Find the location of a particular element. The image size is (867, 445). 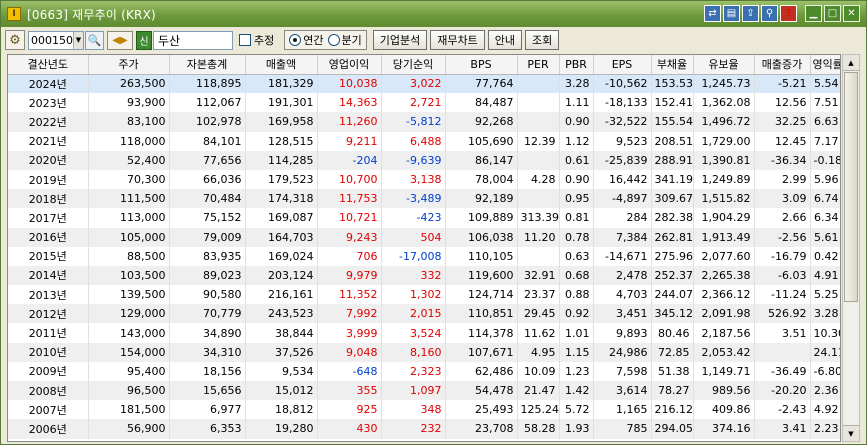

table-cell: 8,160 is located at coordinates (413, 352).